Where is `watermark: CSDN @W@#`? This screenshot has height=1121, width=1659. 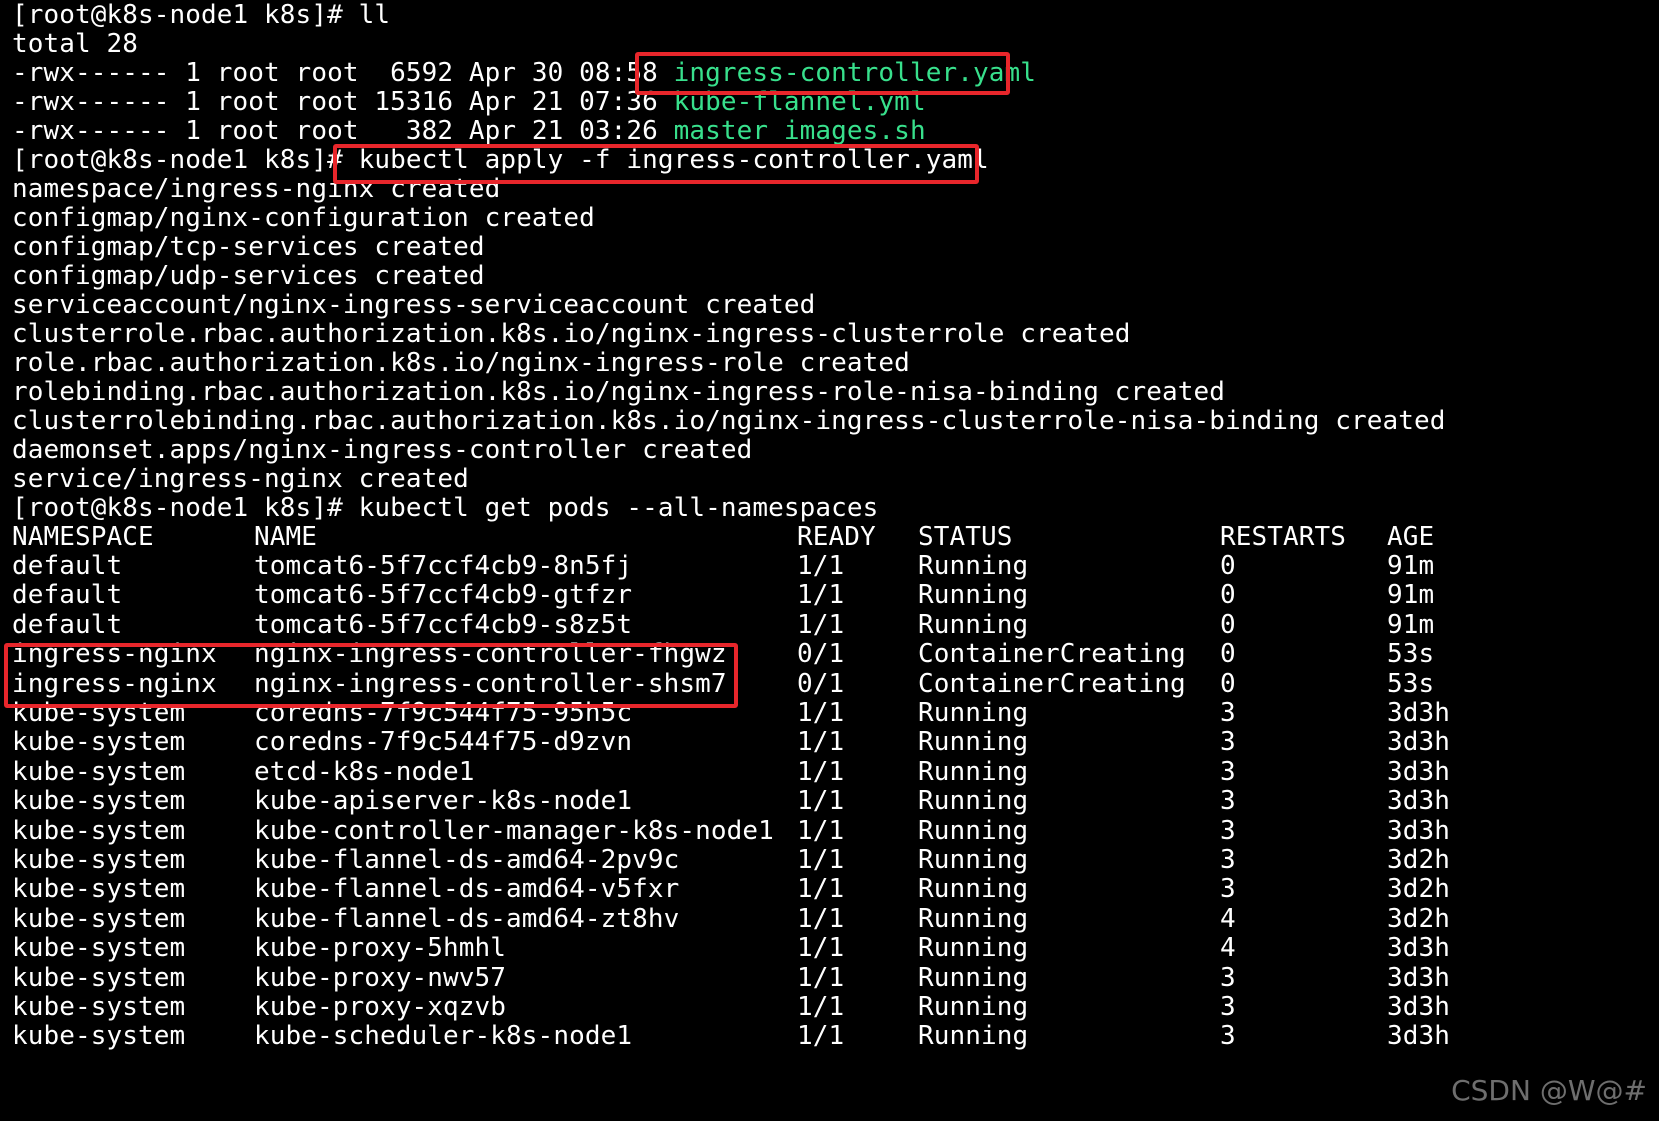
watermark: CSDN @W@# is located at coordinates (1549, 1090).